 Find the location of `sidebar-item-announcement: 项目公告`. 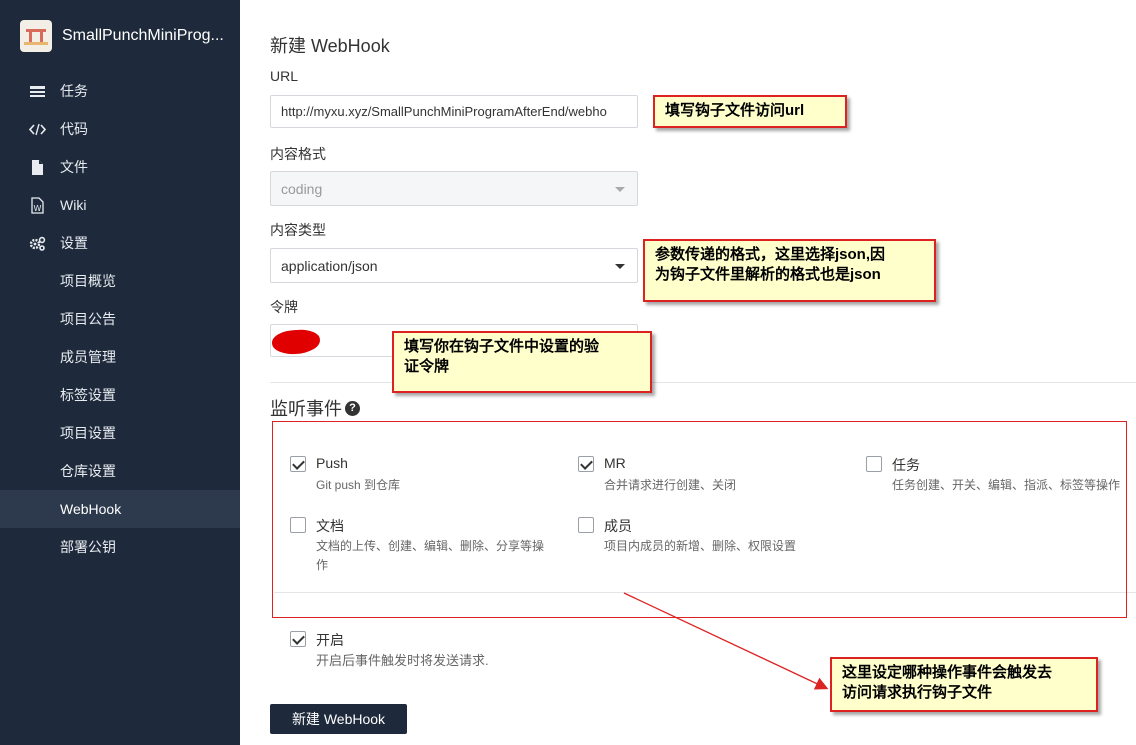

sidebar-item-announcement: 项目公告 is located at coordinates (120, 319).